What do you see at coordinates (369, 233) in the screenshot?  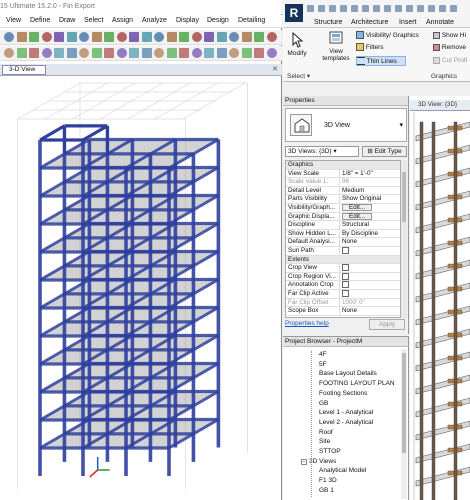 I see `property-value: By Discipline` at bounding box center [369, 233].